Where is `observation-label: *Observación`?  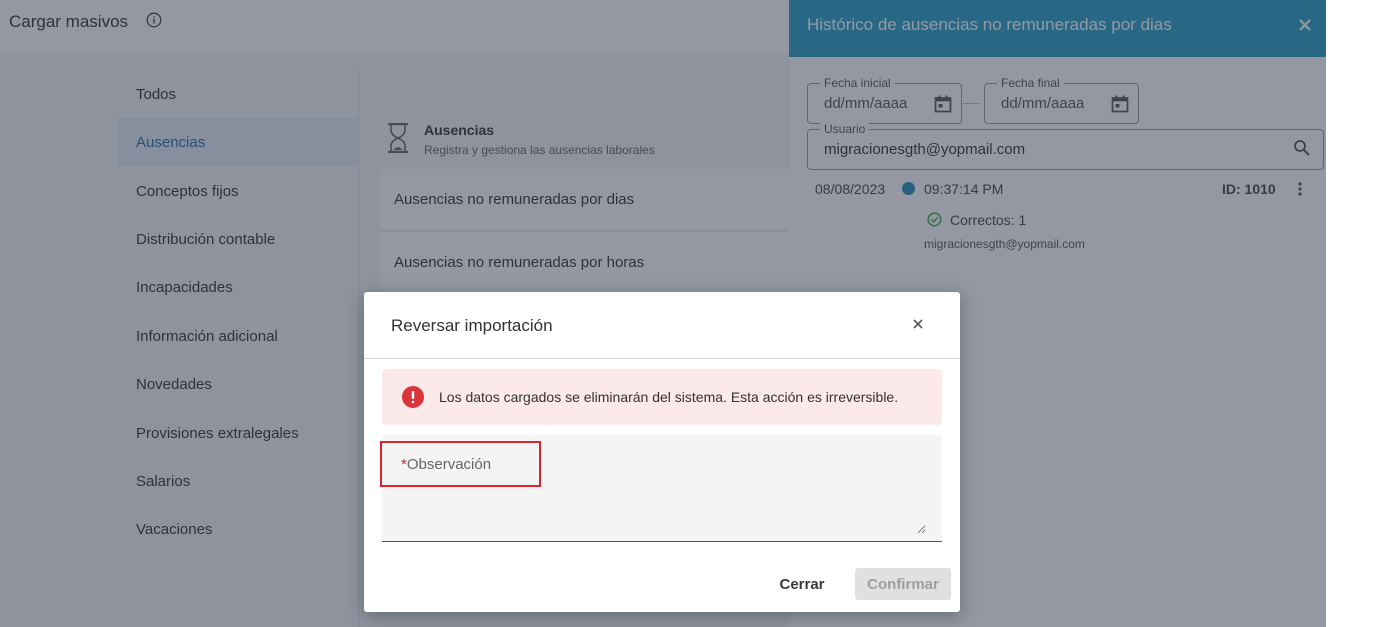
observation-label: *Observación is located at coordinates (446, 464).